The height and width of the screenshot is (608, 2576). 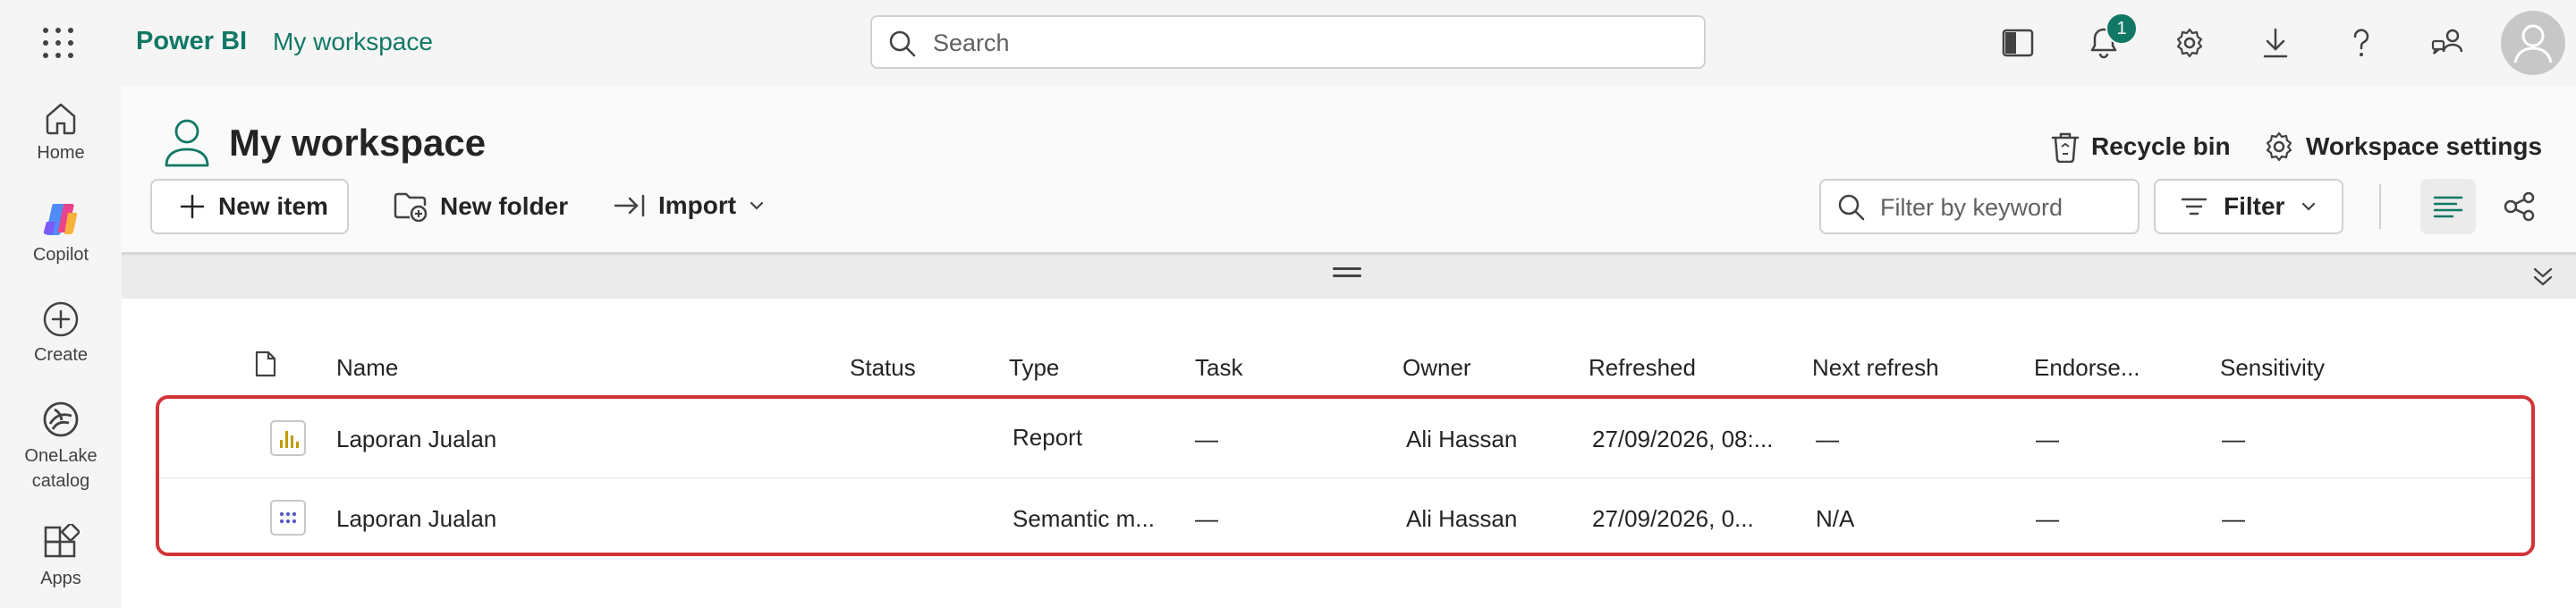 What do you see at coordinates (2272, 368) in the screenshot?
I see `col-header-sensitivity: Sensitivity` at bounding box center [2272, 368].